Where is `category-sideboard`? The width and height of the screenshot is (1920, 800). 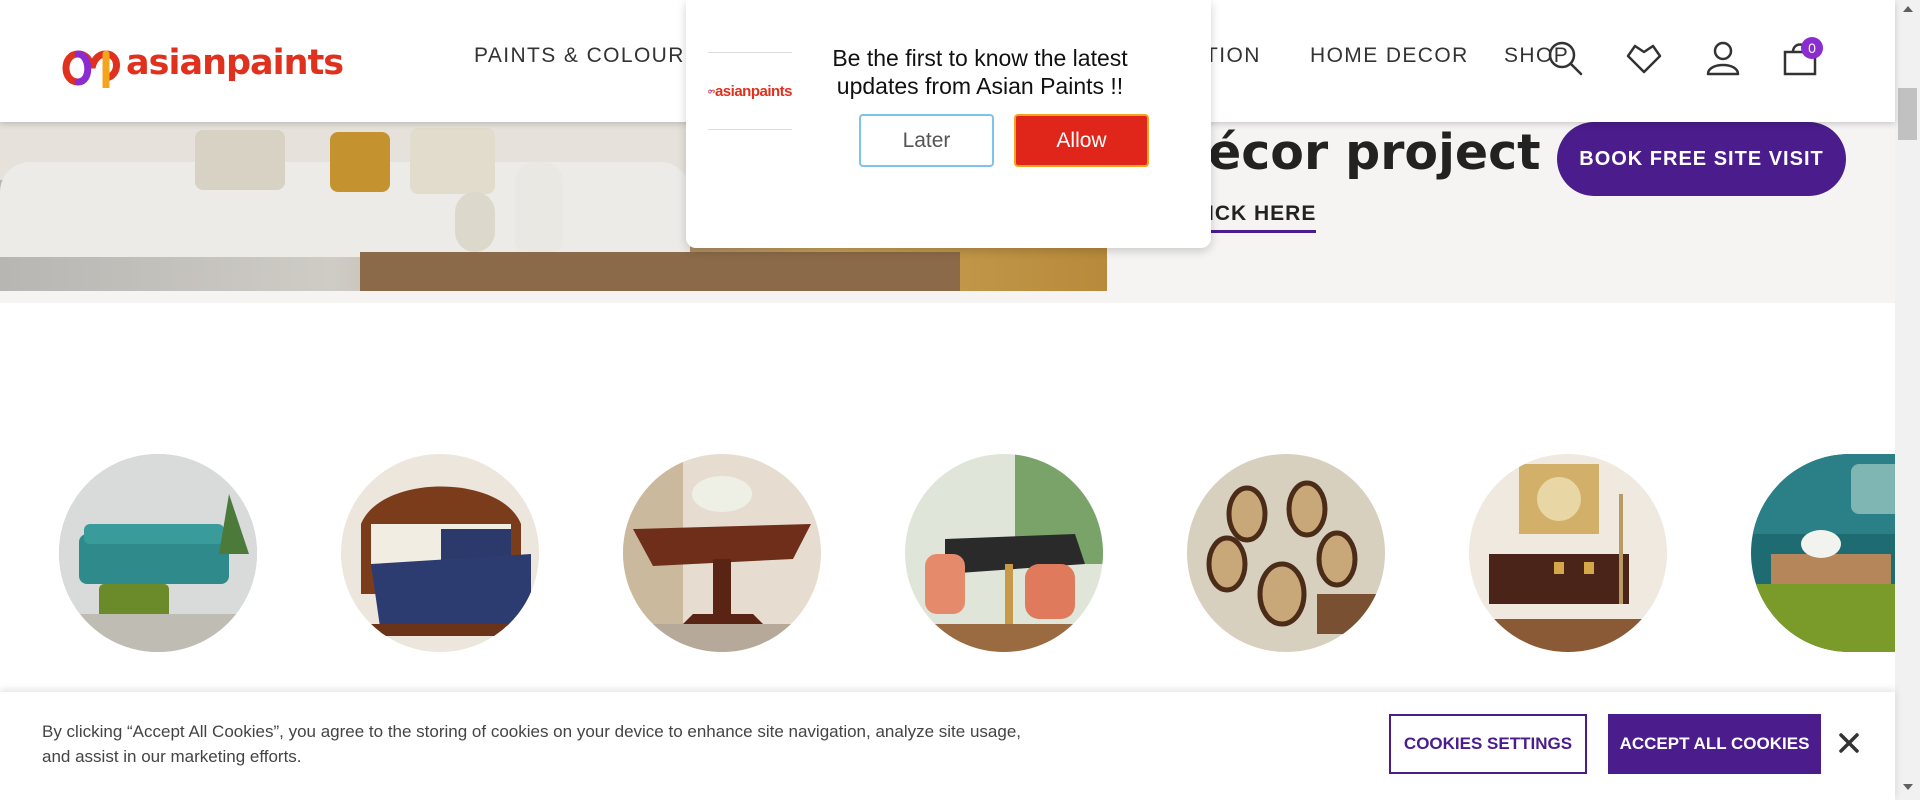
category-sideboard is located at coordinates (1568, 553).